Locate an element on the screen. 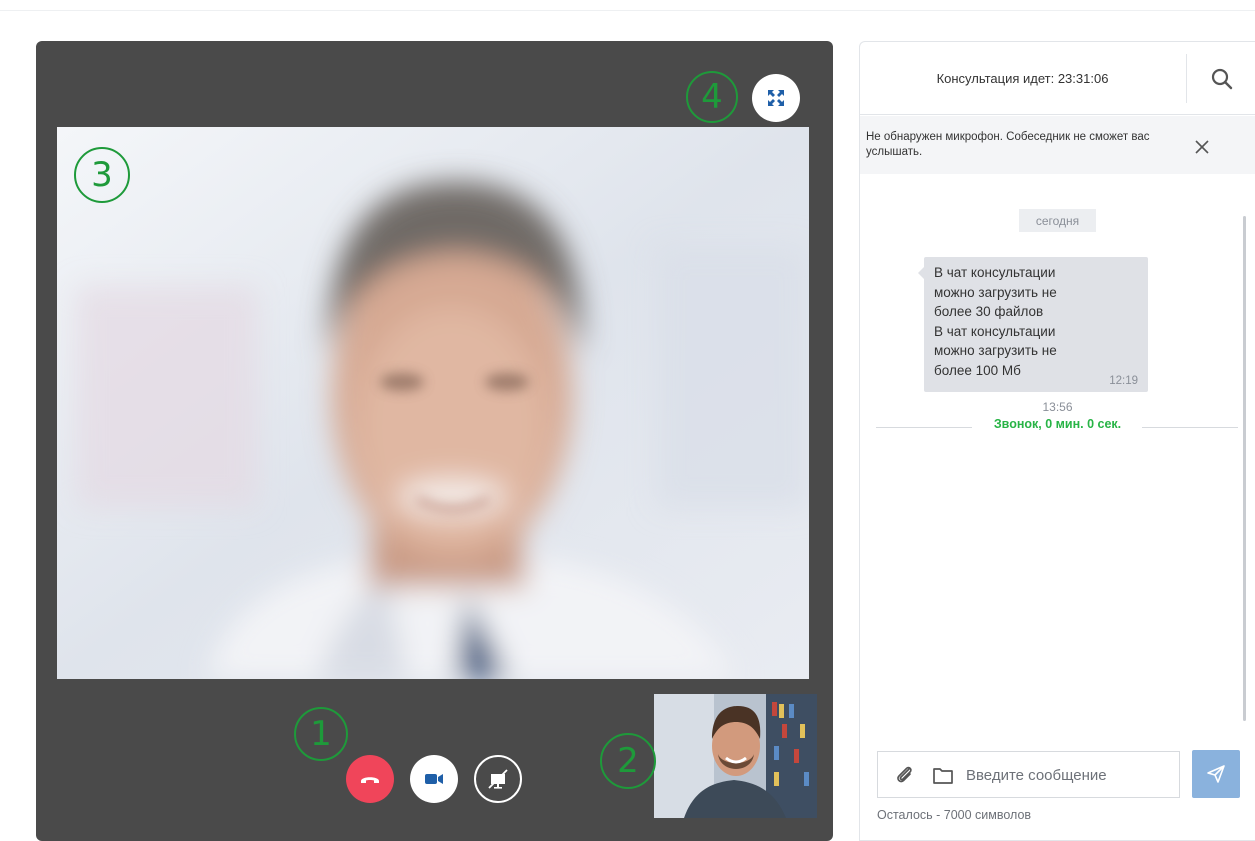 Image resolution: width=1255 pixels, height=841 pixels. call-event-time: 13:56 is located at coordinates (1057, 407).